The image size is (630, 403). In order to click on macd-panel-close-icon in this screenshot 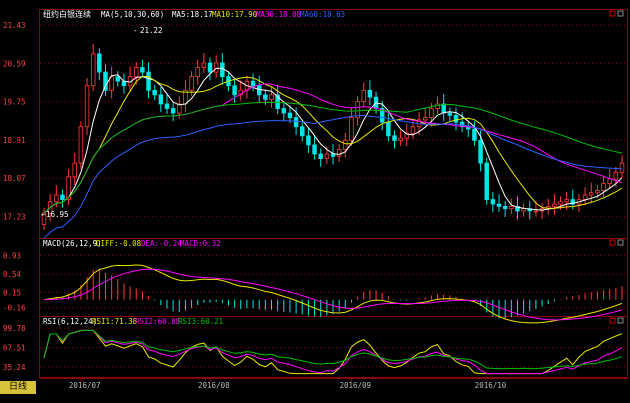, I will do `click(612, 242)`.